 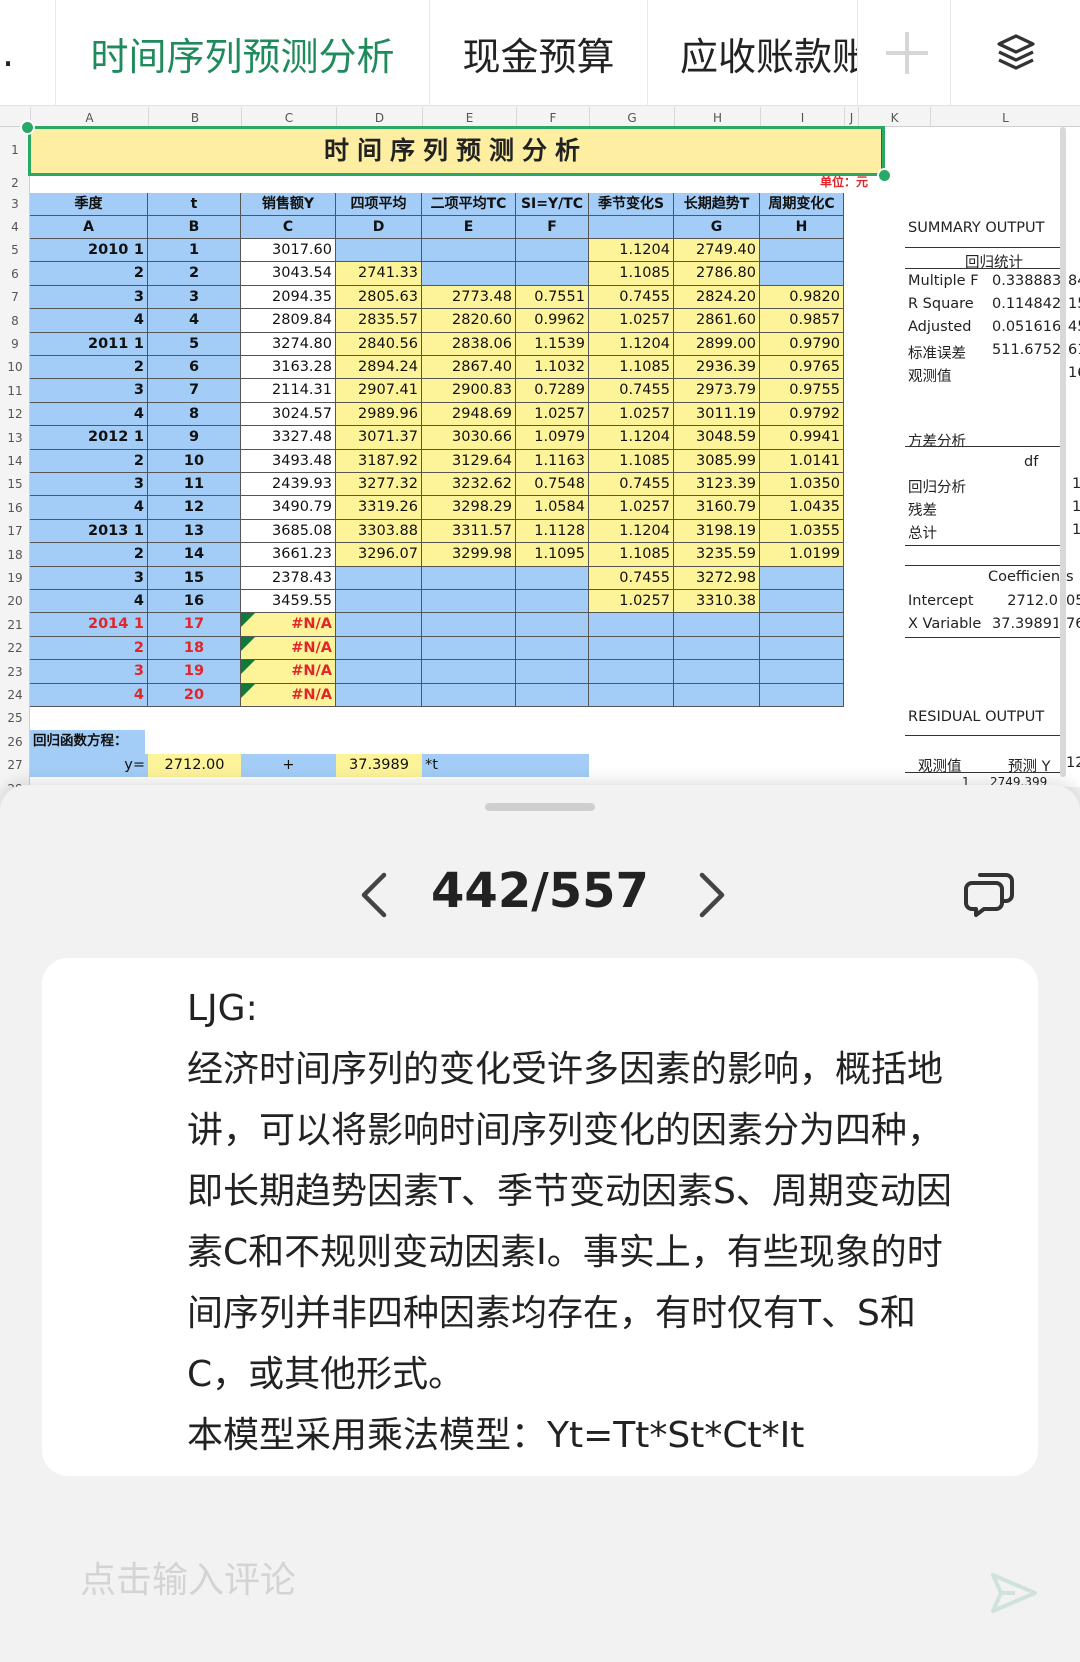 I want to click on row-header: 19, so click(x=15, y=578).